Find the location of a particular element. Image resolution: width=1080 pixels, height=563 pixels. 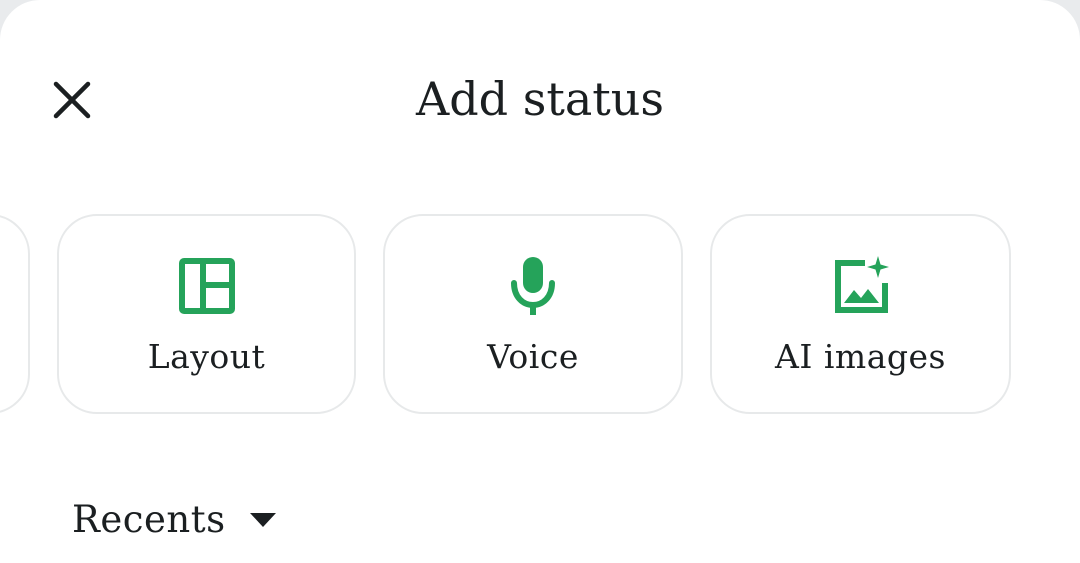

microphone-icon is located at coordinates (533, 286).